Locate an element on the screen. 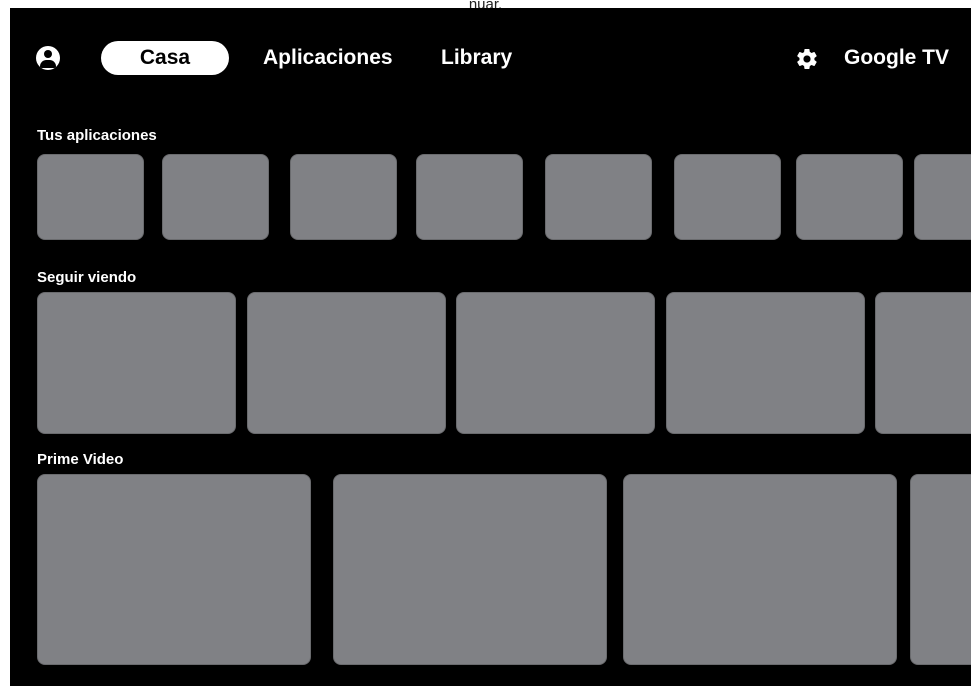  tab-library: Library is located at coordinates (476, 58).